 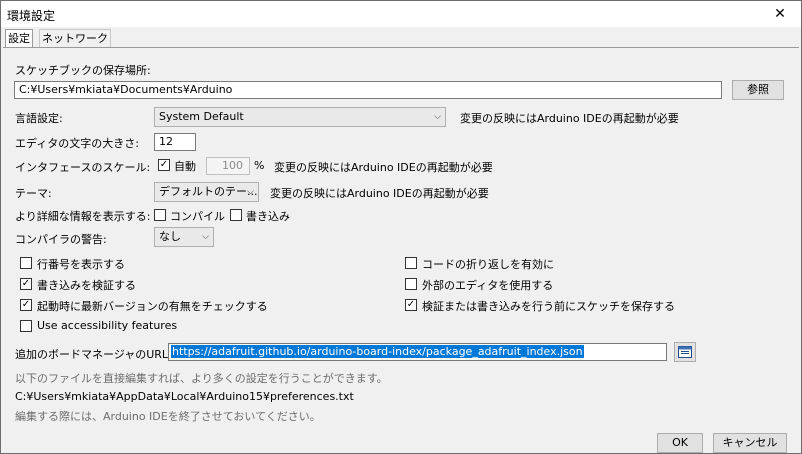 I want to click on cancel-button: キャンセル, so click(x=750, y=443).